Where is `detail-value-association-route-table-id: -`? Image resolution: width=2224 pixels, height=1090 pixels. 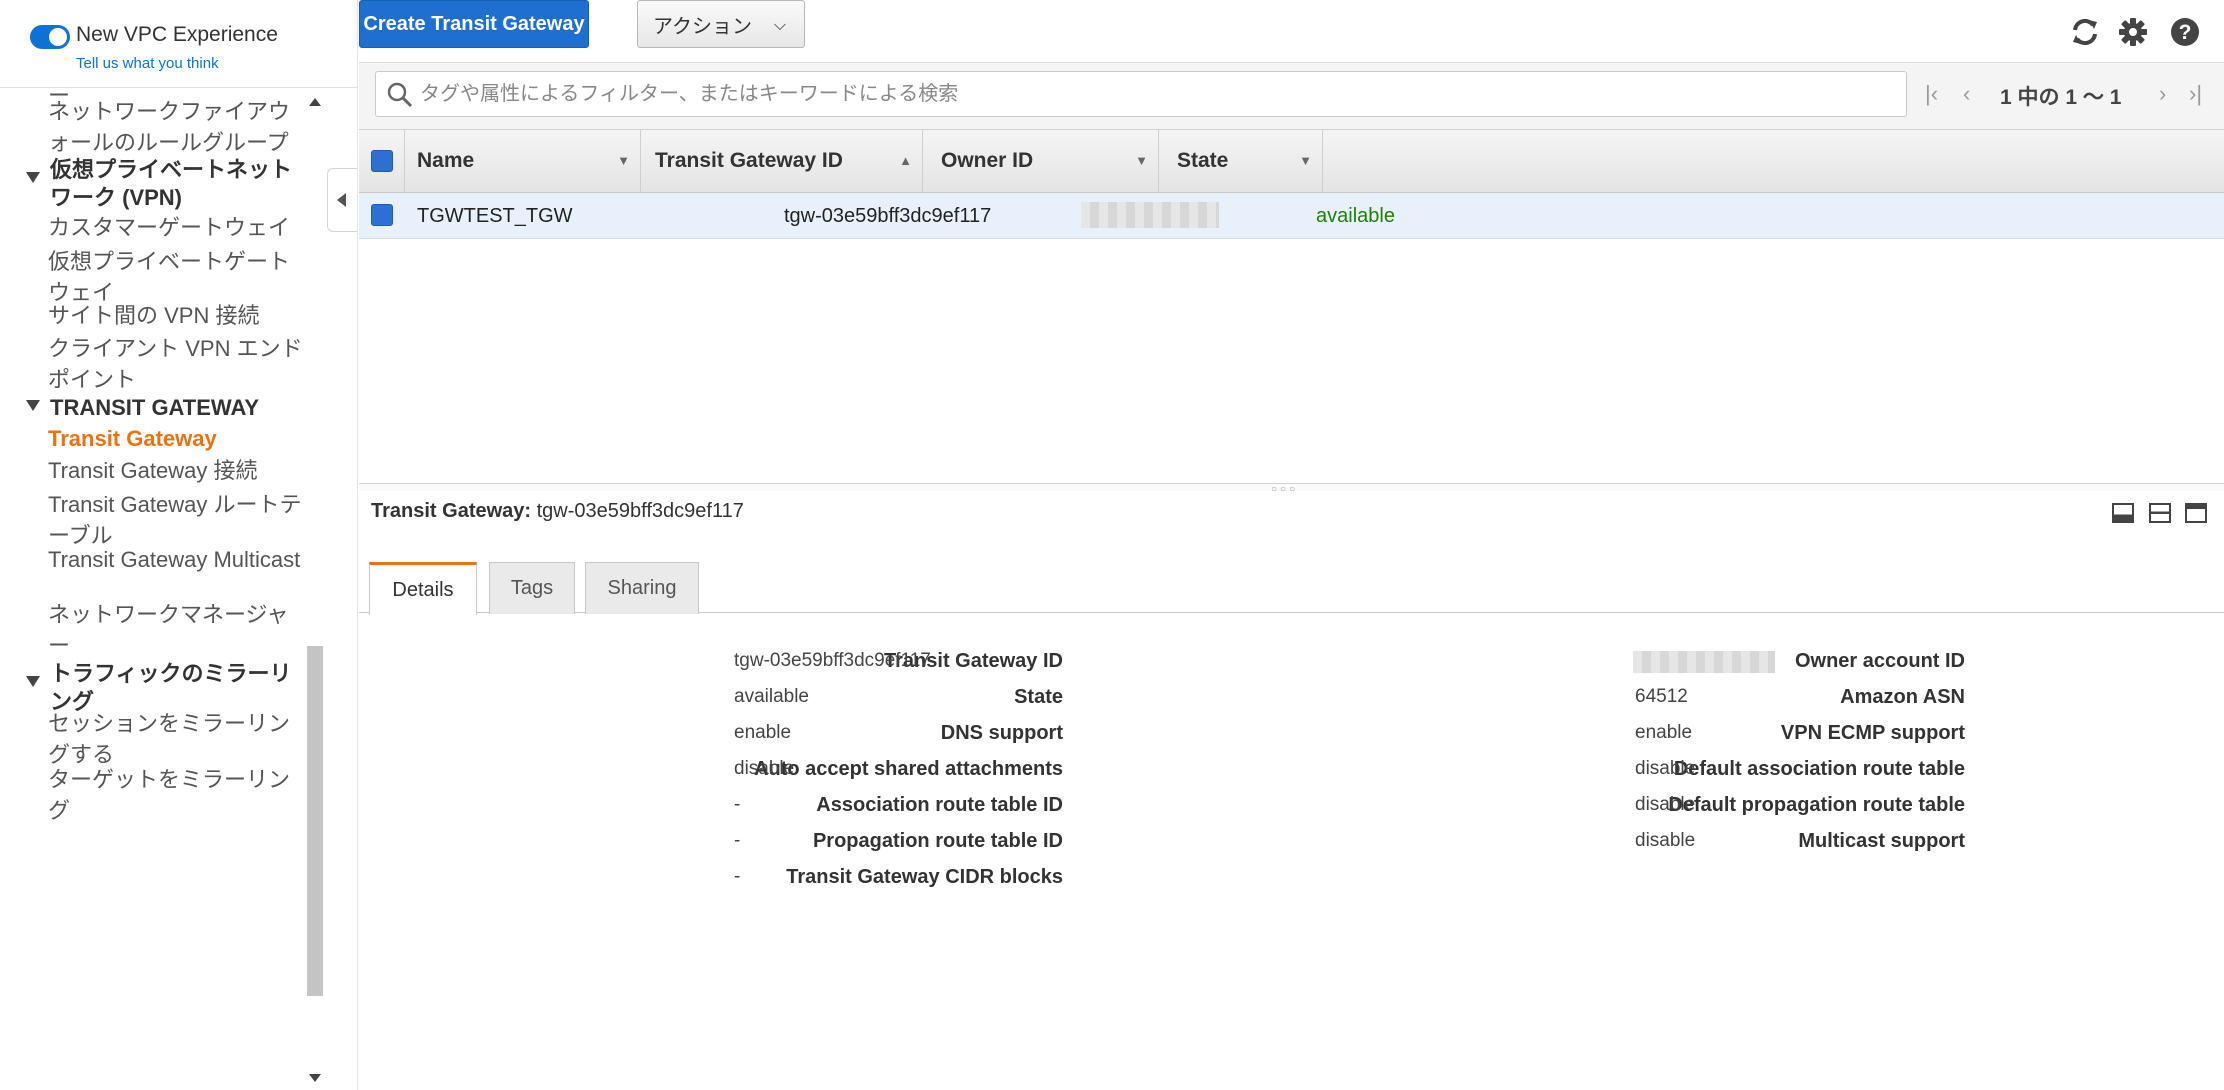 detail-value-association-route-table-id: - is located at coordinates (737, 804).